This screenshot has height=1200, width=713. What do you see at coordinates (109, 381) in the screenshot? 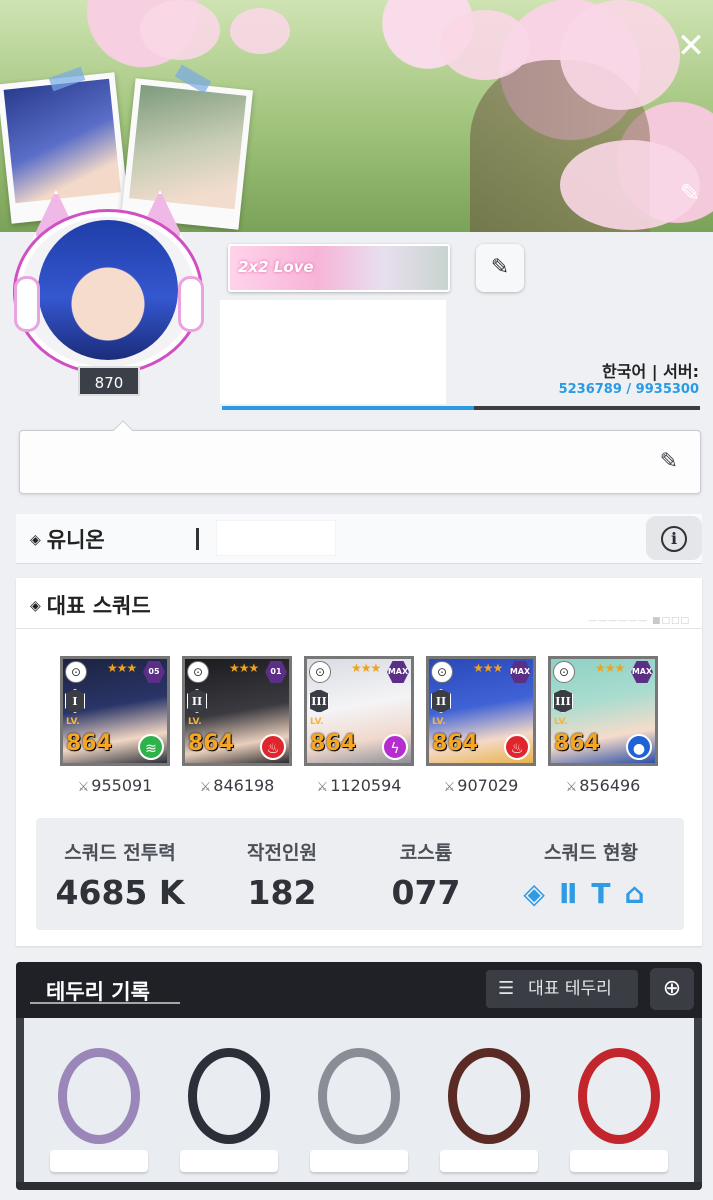
I see `commander-level: 870` at bounding box center [109, 381].